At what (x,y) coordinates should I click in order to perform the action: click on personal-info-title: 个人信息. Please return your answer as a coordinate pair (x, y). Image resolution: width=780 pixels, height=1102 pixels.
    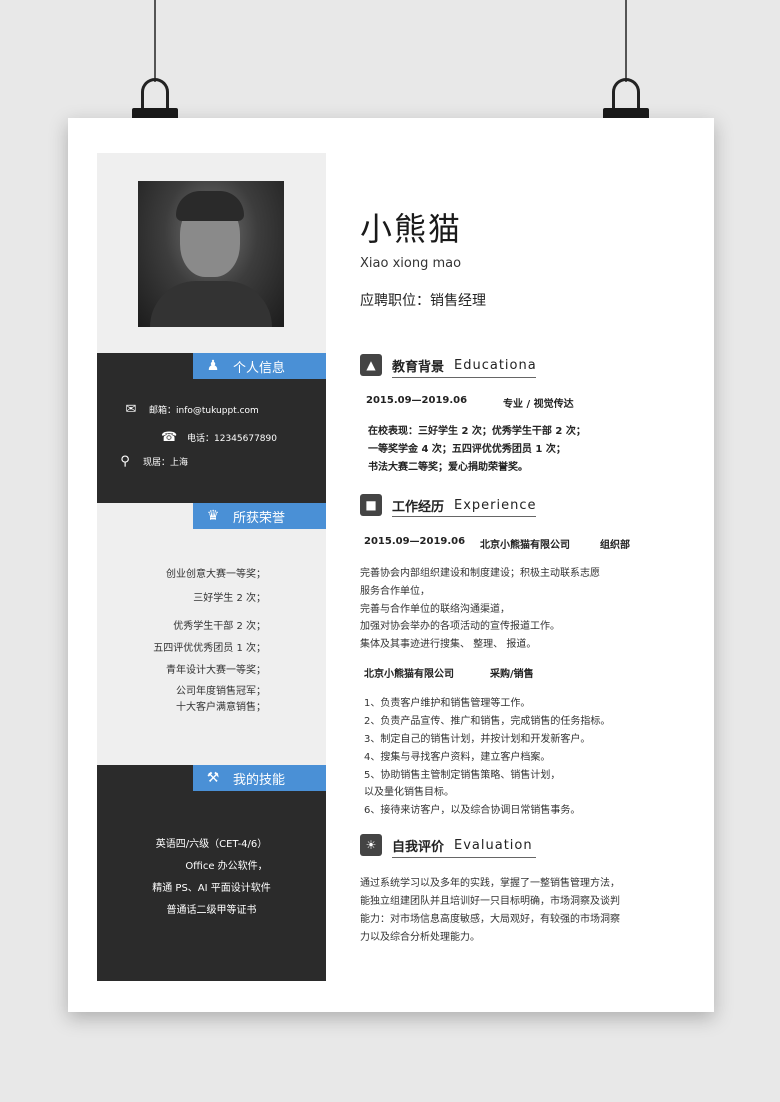
    Looking at the image, I should click on (259, 368).